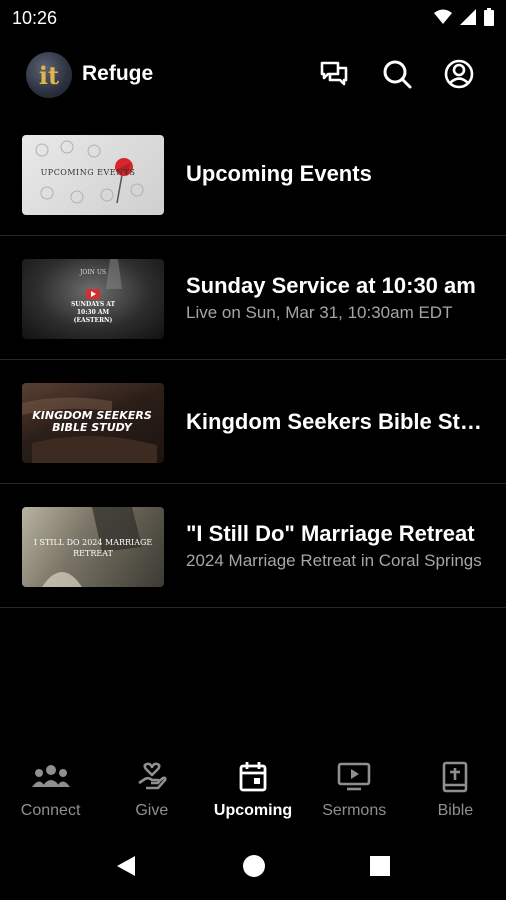 This screenshot has width=506, height=900. Describe the element at coordinates (455, 796) in the screenshot. I see `nav-bible: Bible` at that location.